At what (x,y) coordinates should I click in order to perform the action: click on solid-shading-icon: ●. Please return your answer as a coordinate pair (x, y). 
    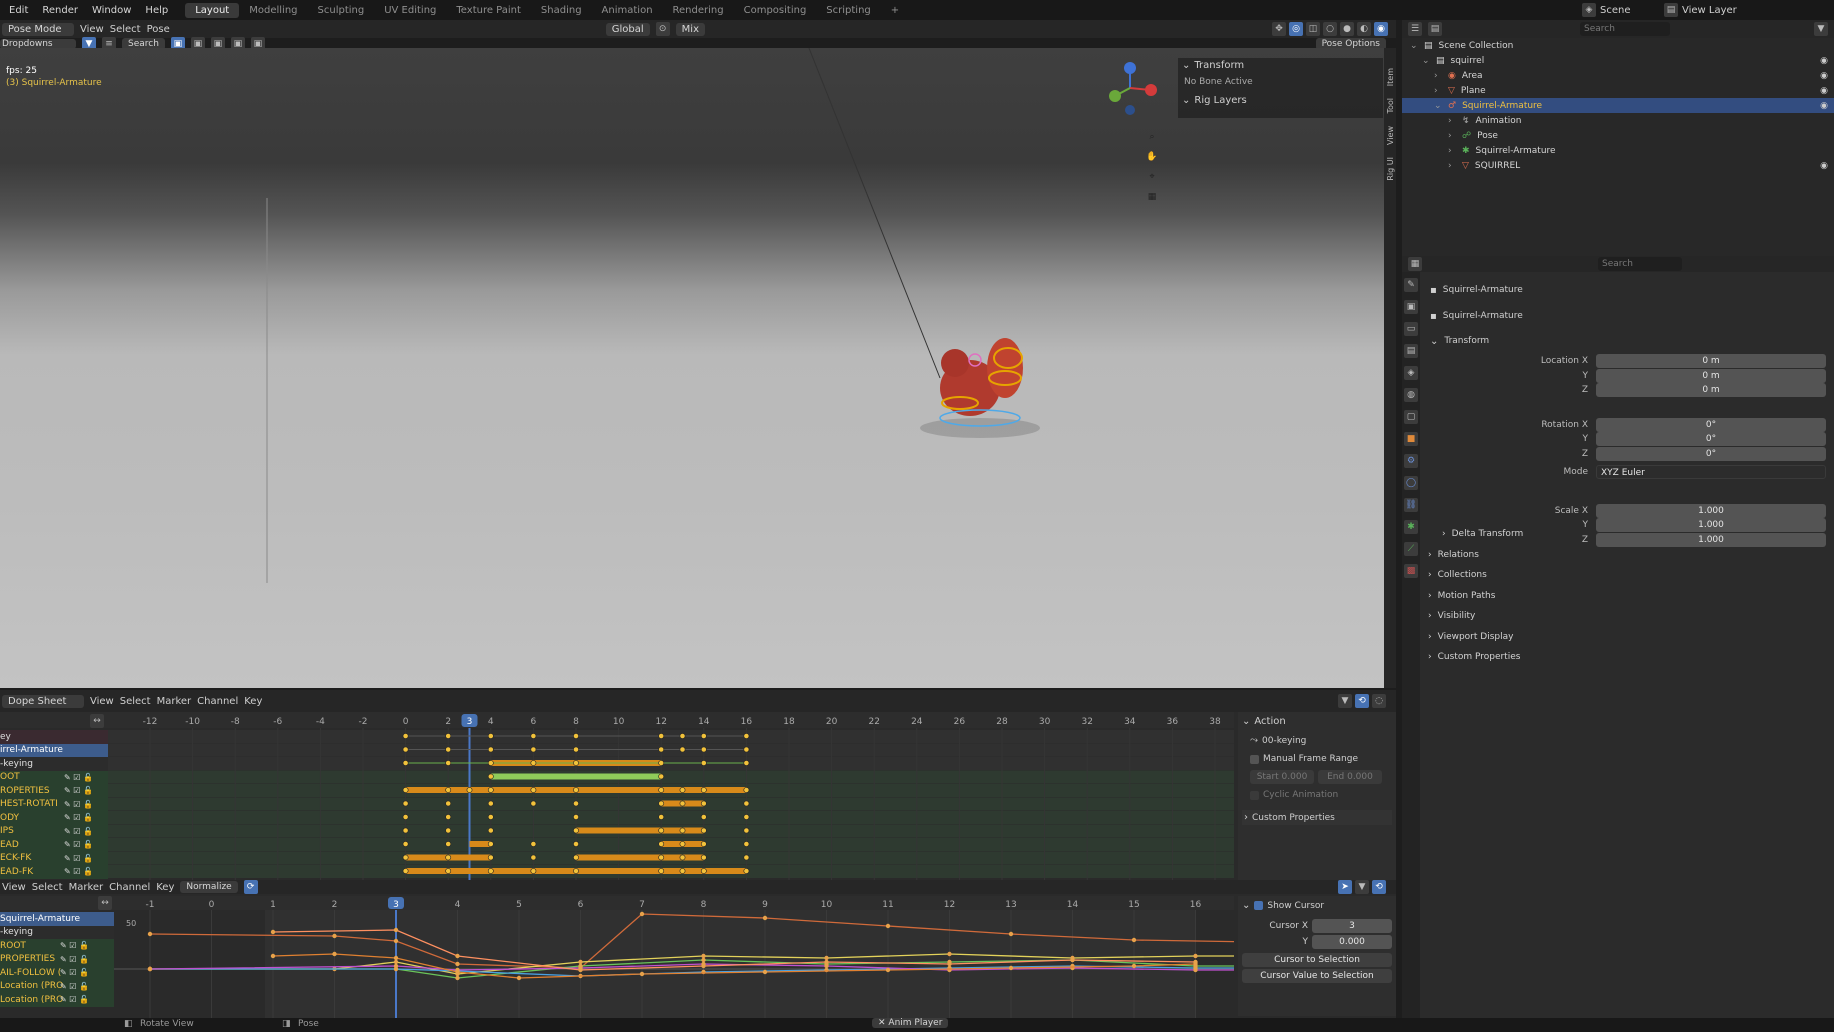
    Looking at the image, I should click on (1347, 29).